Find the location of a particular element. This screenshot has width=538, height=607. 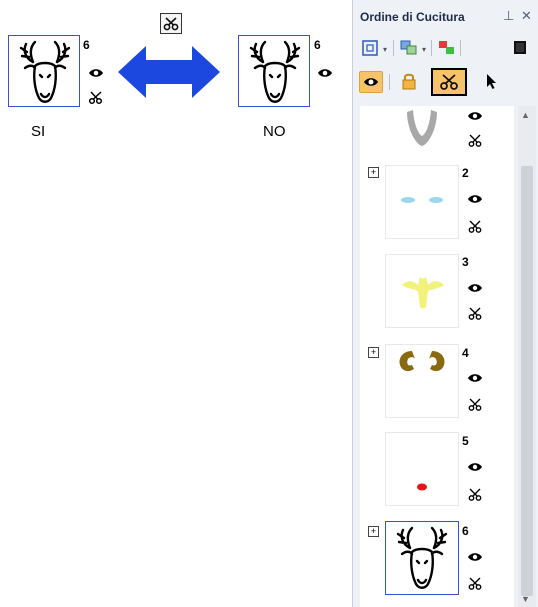

item-number: 2 is located at coordinates (465, 173).